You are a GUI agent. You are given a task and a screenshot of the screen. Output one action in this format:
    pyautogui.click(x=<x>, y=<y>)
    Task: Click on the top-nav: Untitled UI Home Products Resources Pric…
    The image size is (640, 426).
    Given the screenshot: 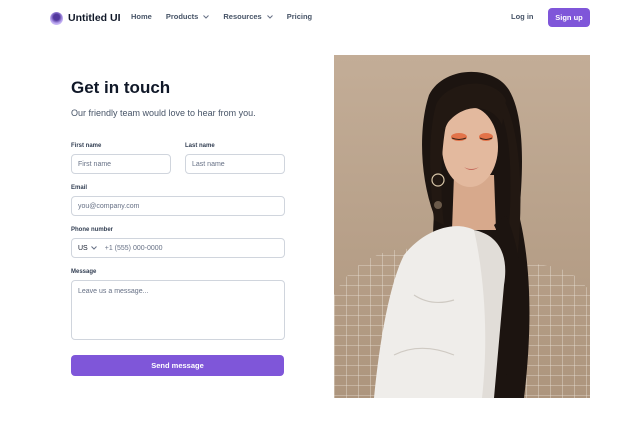 What is the action you would take?
    pyautogui.click(x=320, y=18)
    